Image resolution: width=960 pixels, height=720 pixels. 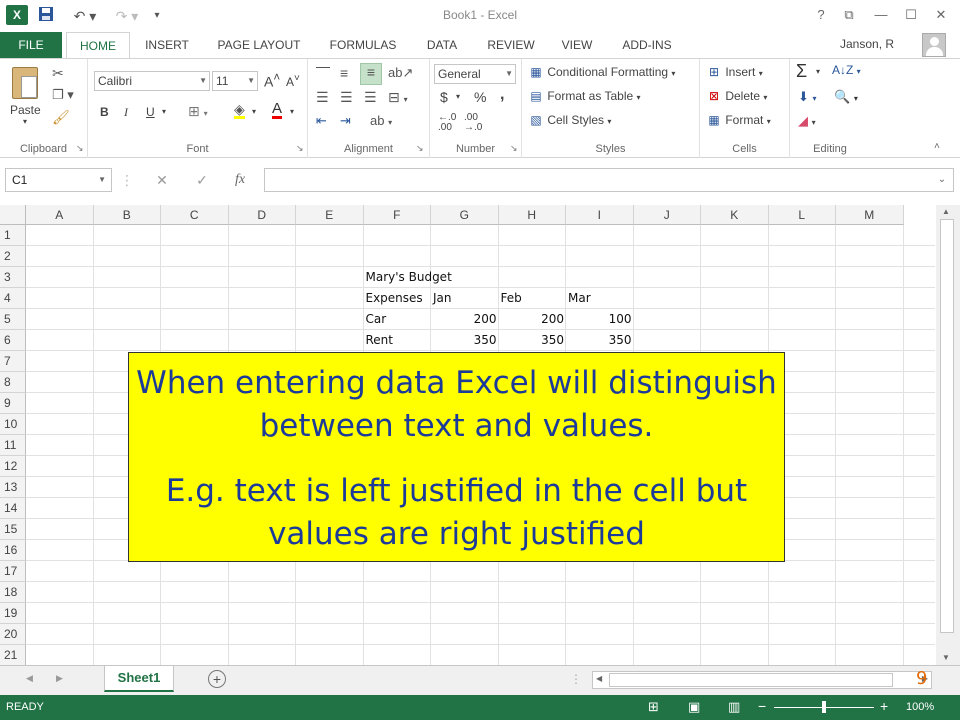 I want to click on column-header-c: C, so click(x=195, y=215).